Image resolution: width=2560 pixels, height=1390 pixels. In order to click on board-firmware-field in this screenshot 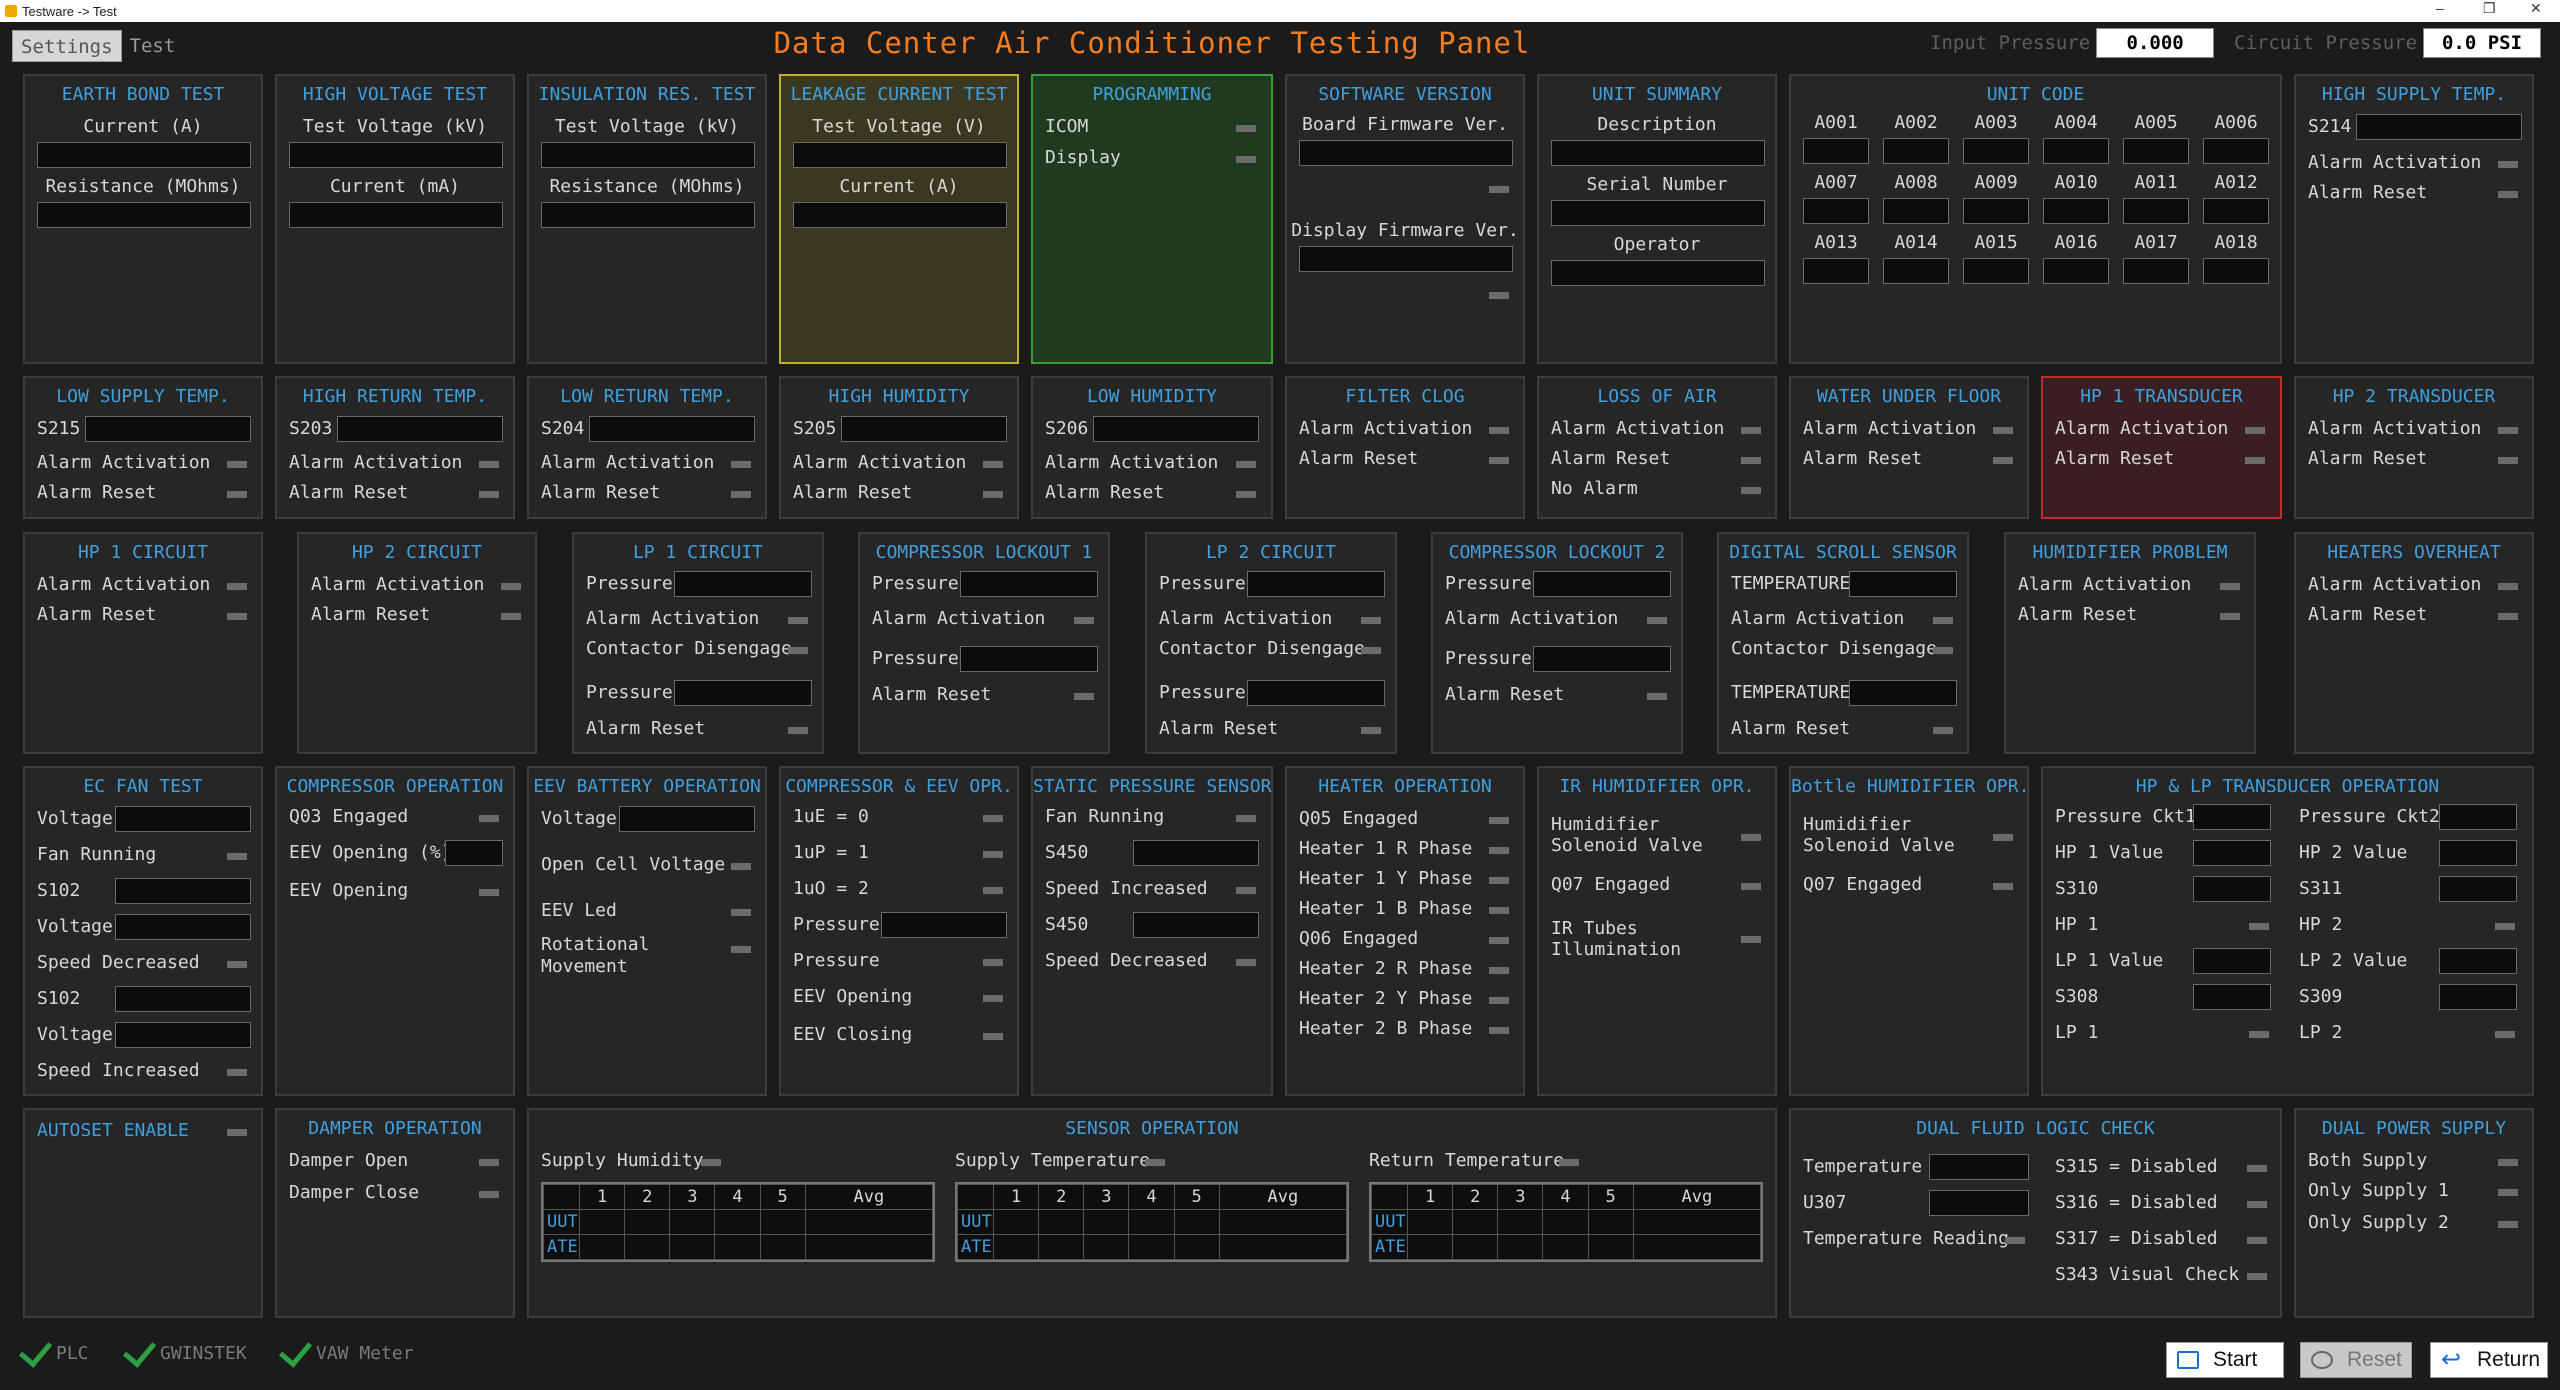, I will do `click(1406, 153)`.